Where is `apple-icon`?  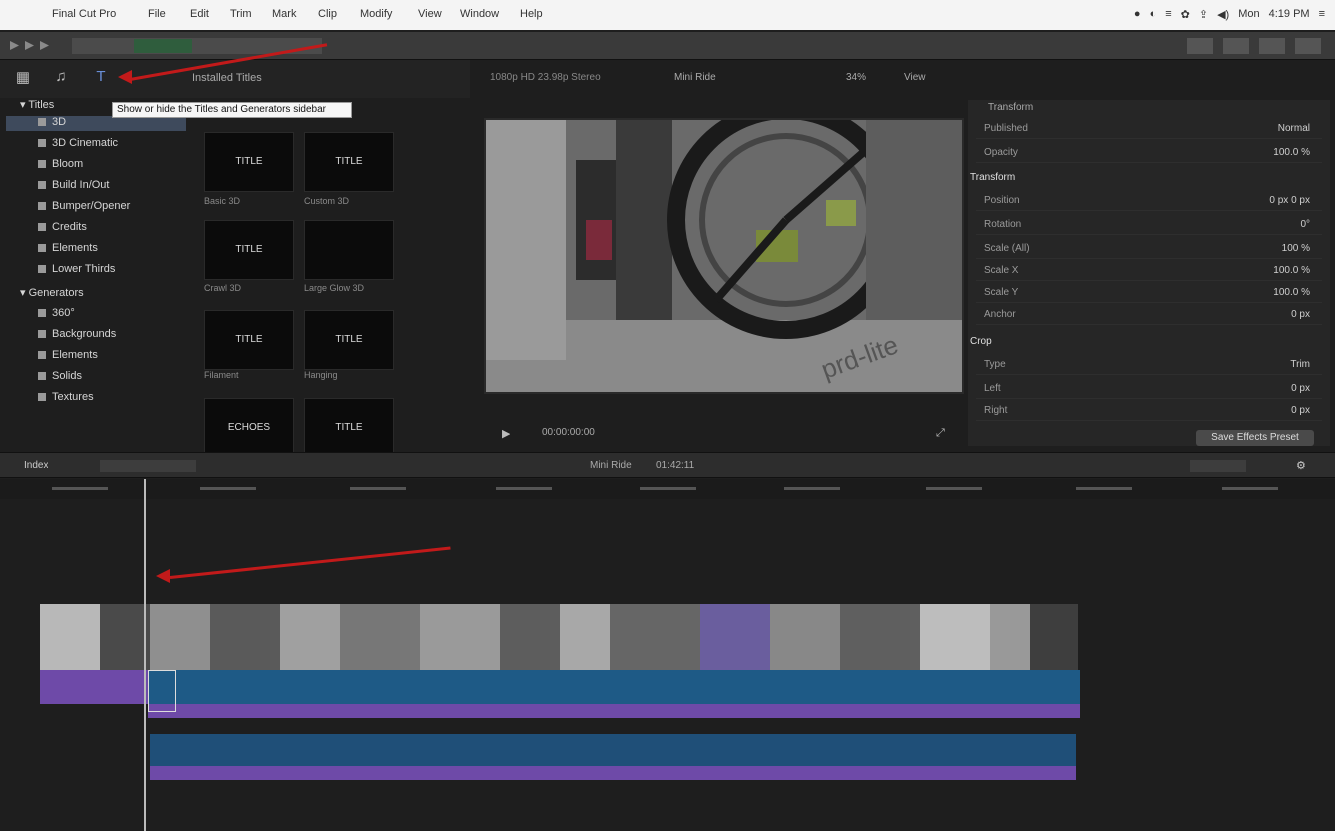 apple-icon is located at coordinates (19, 13).